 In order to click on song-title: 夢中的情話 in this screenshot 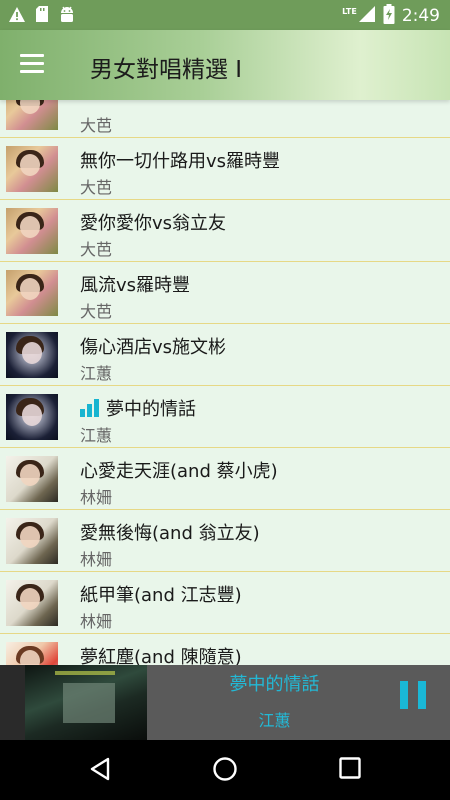, I will do `click(138, 408)`.